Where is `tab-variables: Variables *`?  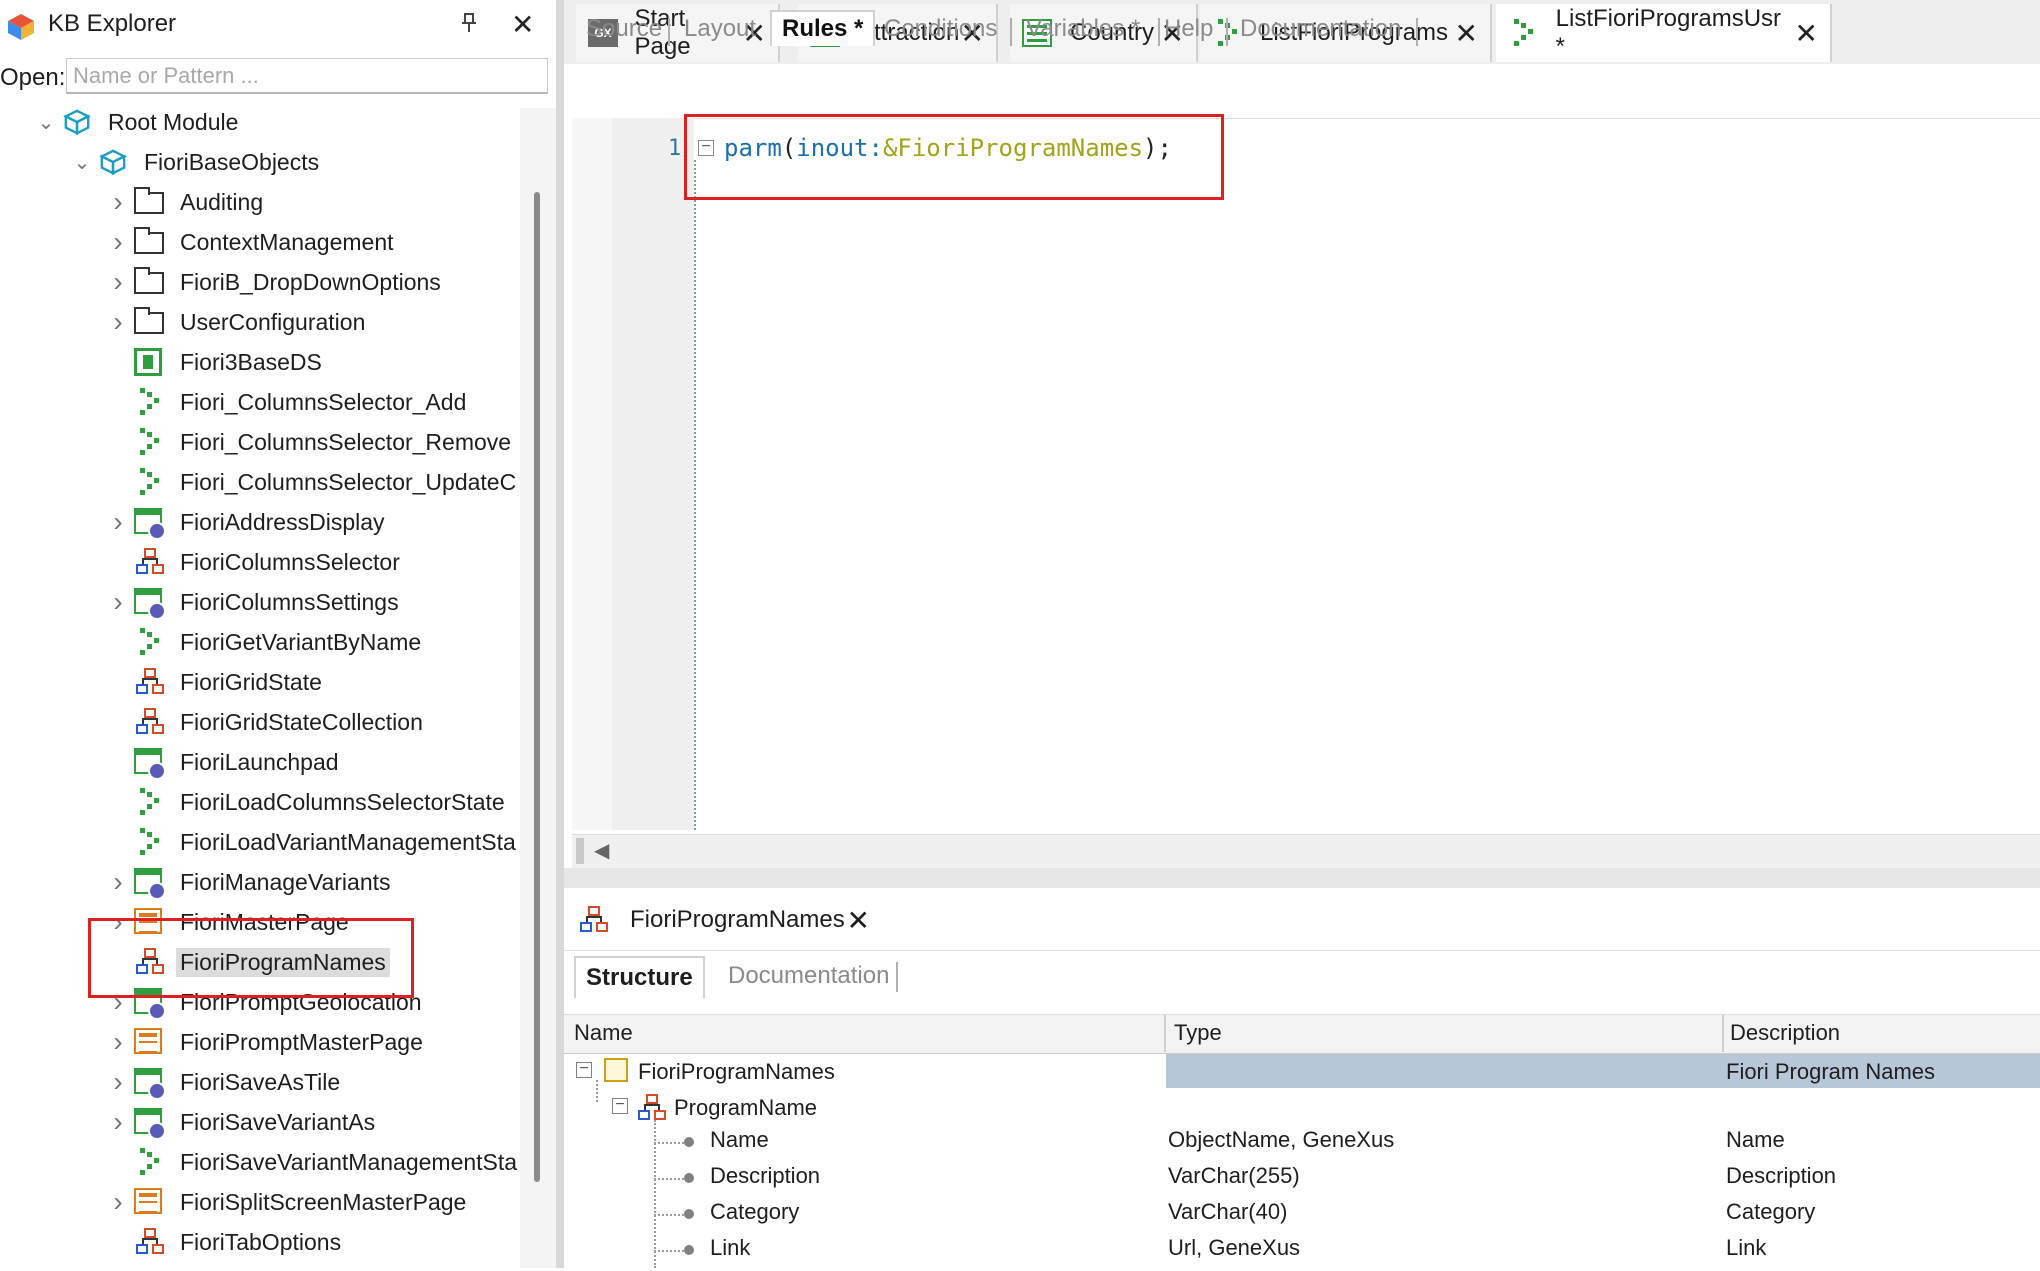
tab-variables: Variables * is located at coordinates (1083, 29).